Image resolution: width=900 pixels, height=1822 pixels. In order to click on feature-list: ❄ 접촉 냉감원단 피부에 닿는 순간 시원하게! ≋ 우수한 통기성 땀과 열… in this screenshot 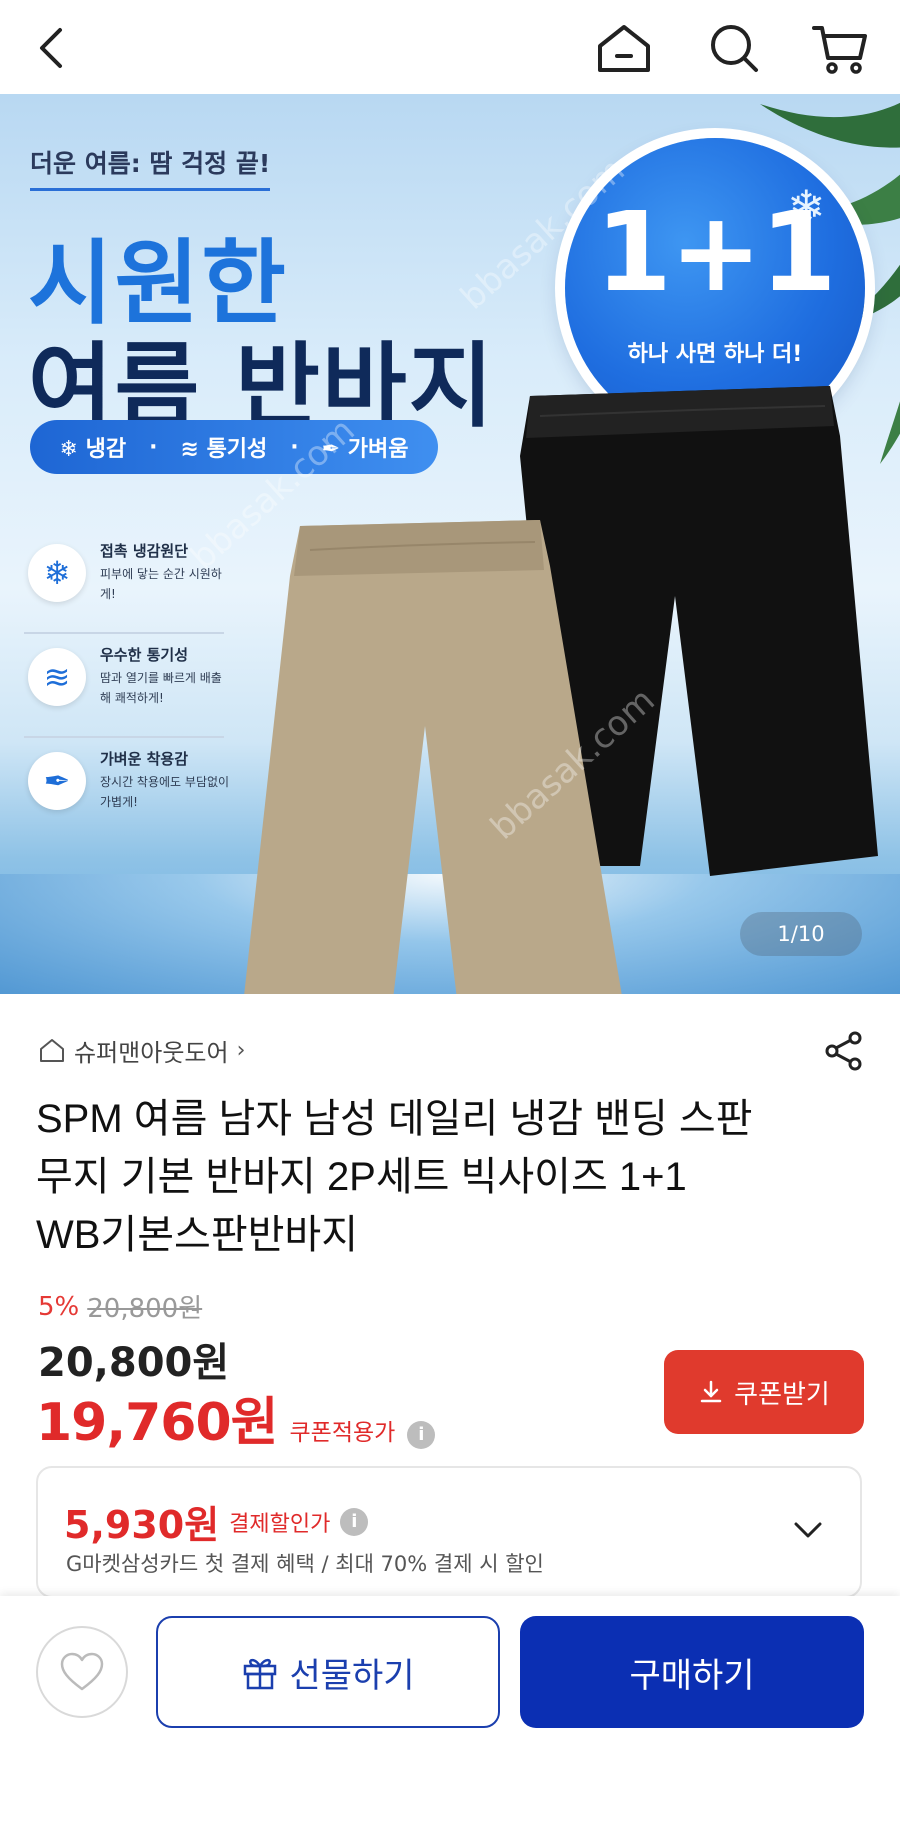, I will do `click(126, 686)`.